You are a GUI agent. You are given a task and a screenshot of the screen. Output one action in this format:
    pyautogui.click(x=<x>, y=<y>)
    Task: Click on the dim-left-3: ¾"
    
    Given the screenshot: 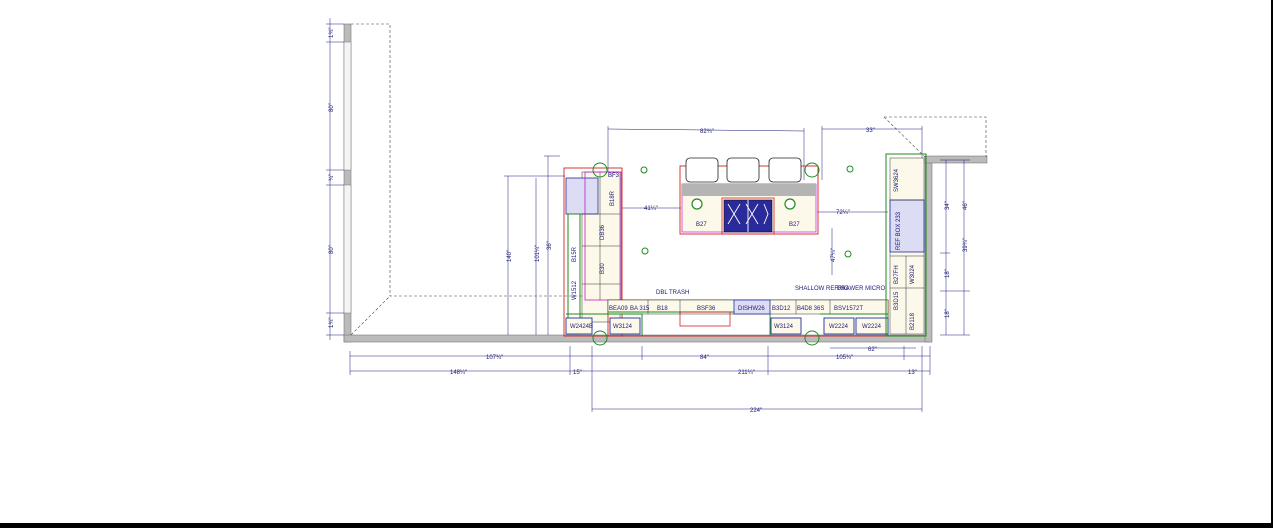 What is the action you would take?
    pyautogui.click(x=332, y=177)
    